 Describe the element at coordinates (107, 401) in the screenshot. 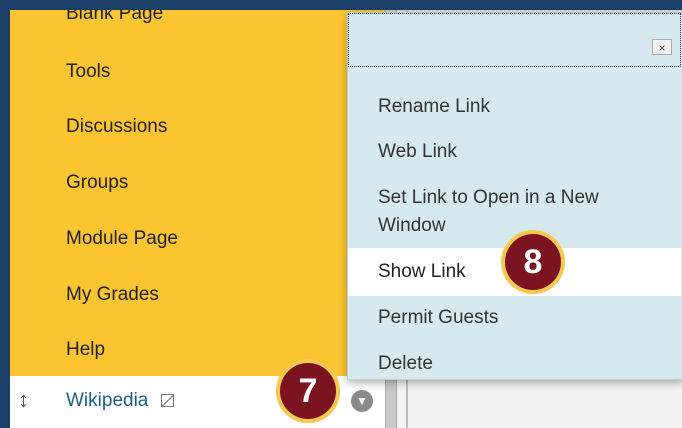

I see `sidebar-item-label: Wikipedia` at that location.